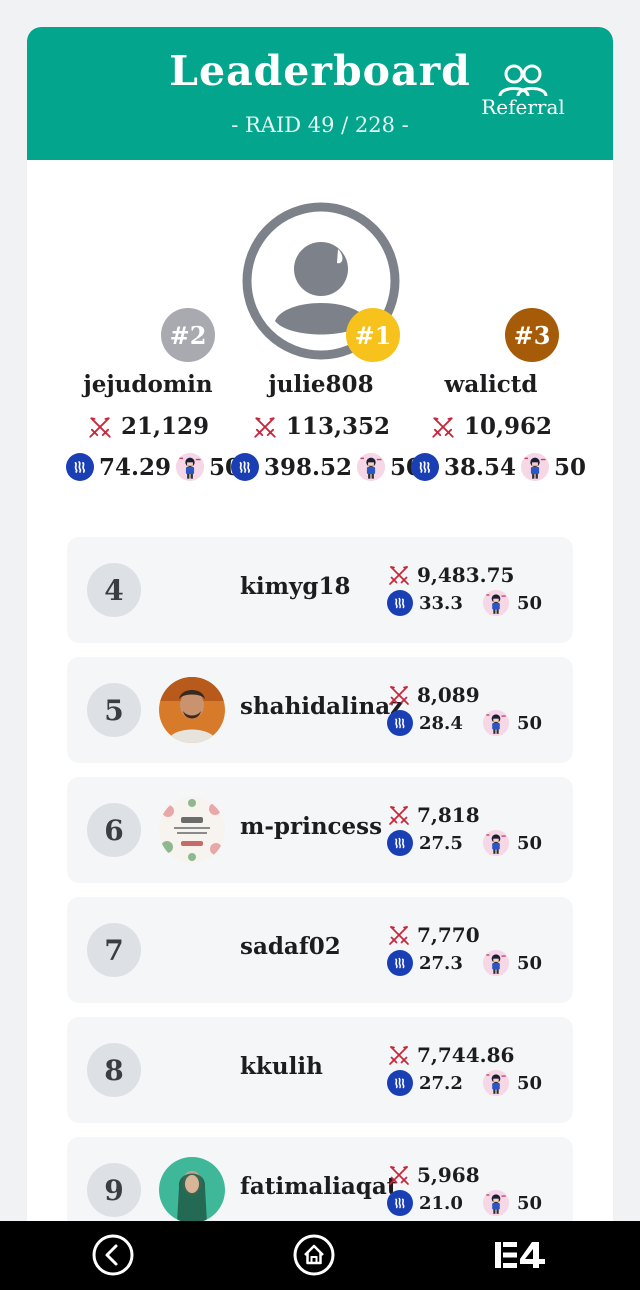  What do you see at coordinates (532, 335) in the screenshot?
I see `rank-badge-3: #3` at bounding box center [532, 335].